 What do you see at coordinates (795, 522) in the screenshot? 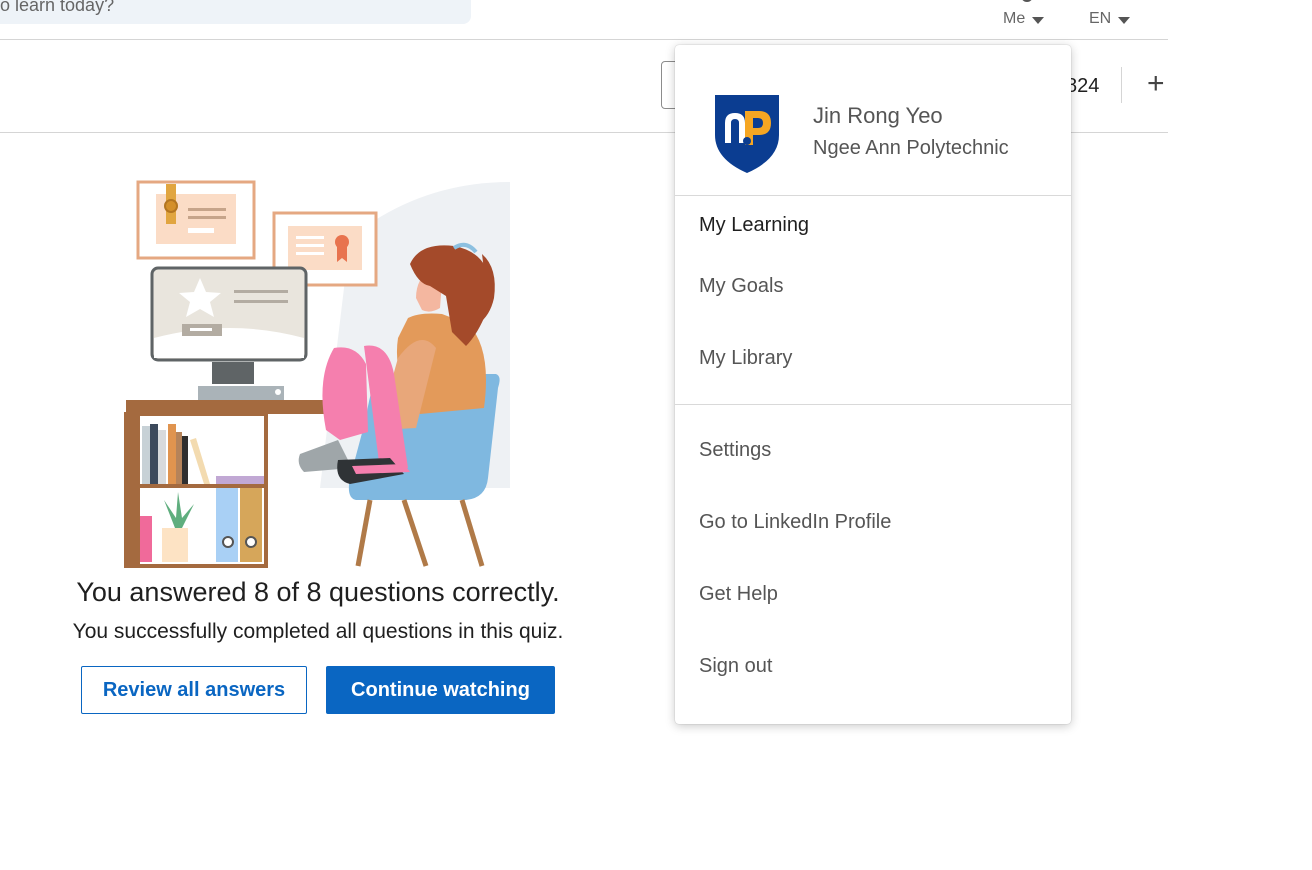
I see `linkedin-profile-link: Go to LinkedIn Profile` at bounding box center [795, 522].